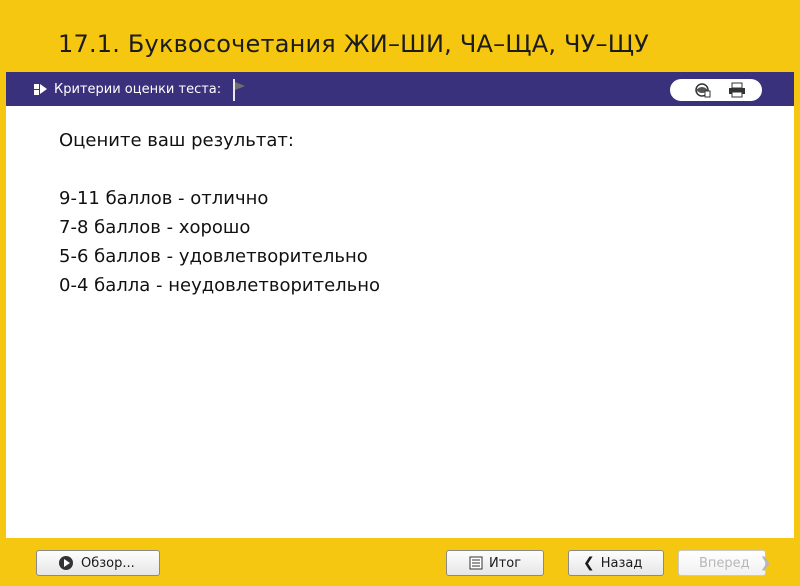 Image resolution: width=800 pixels, height=586 pixels. I want to click on print-icon, so click(737, 90).